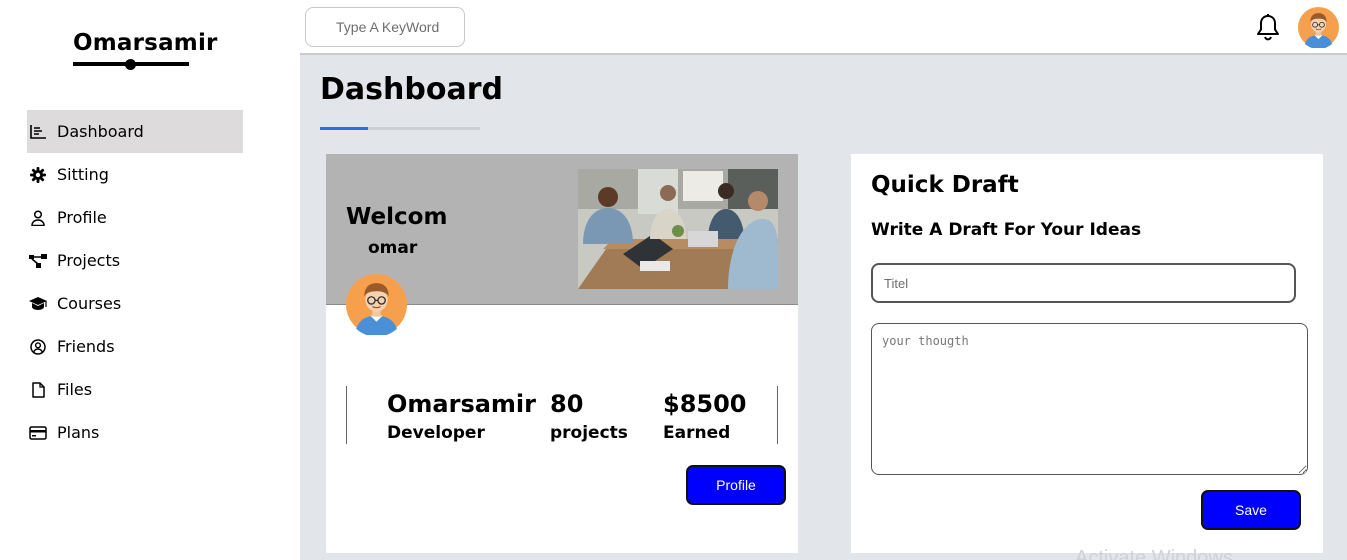 This screenshot has height=560, width=1347. Describe the element at coordinates (38, 347) in the screenshot. I see `user-circle-icon` at that location.